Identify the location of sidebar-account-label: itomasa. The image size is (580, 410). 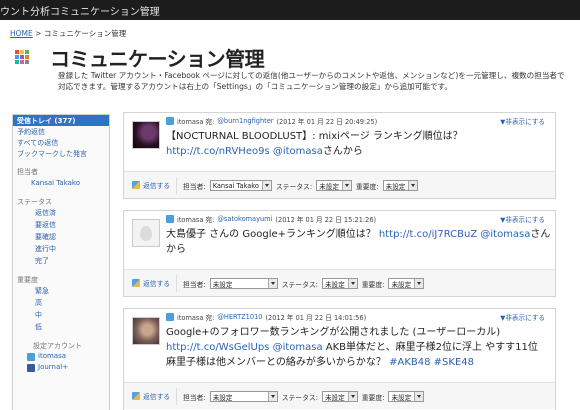
(52, 356).